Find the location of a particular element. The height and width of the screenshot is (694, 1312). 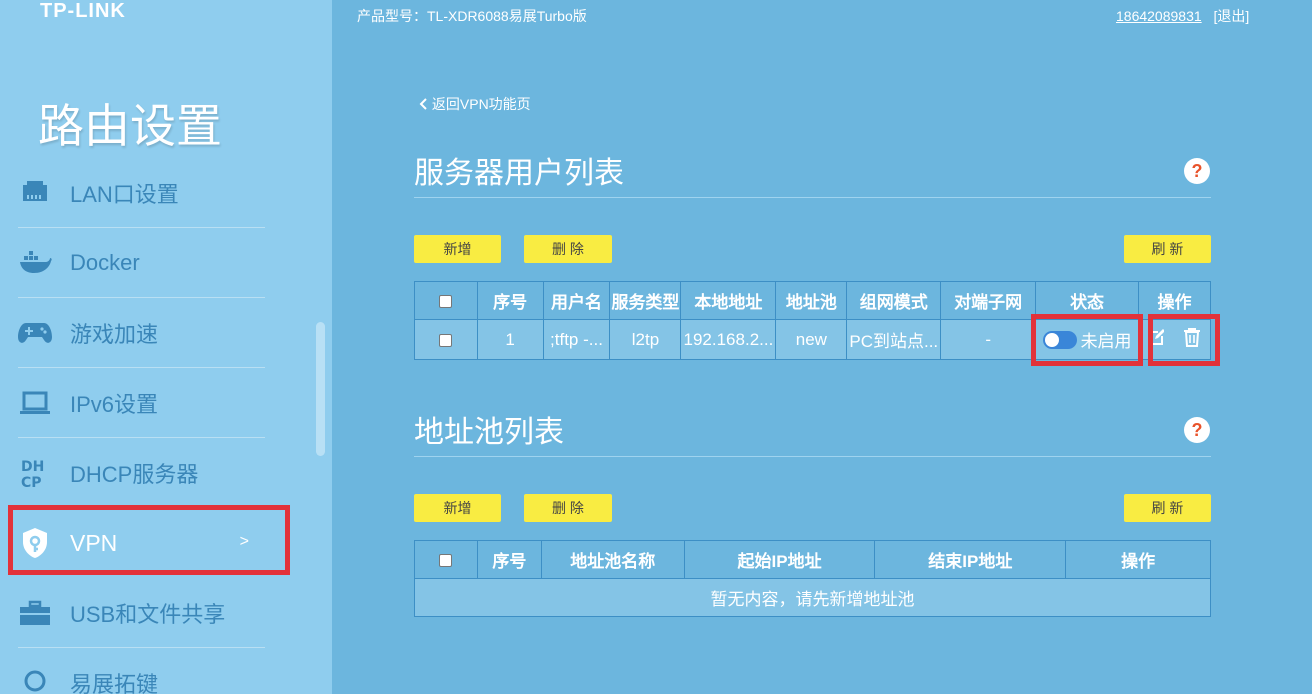

chevron-left-icon is located at coordinates (425, 104).